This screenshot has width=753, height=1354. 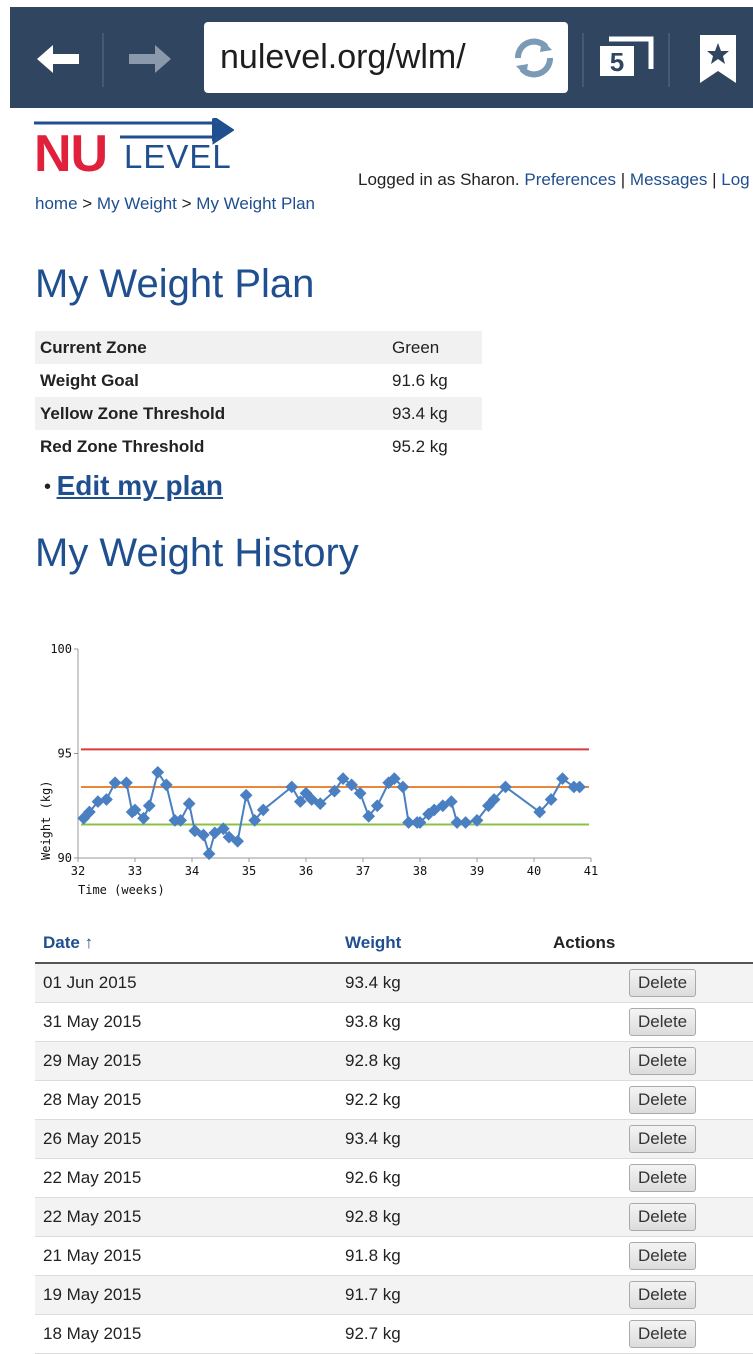 What do you see at coordinates (394, 1061) in the screenshot?
I see `table-row: 29 May 2015 92.8 kg Delete` at bounding box center [394, 1061].